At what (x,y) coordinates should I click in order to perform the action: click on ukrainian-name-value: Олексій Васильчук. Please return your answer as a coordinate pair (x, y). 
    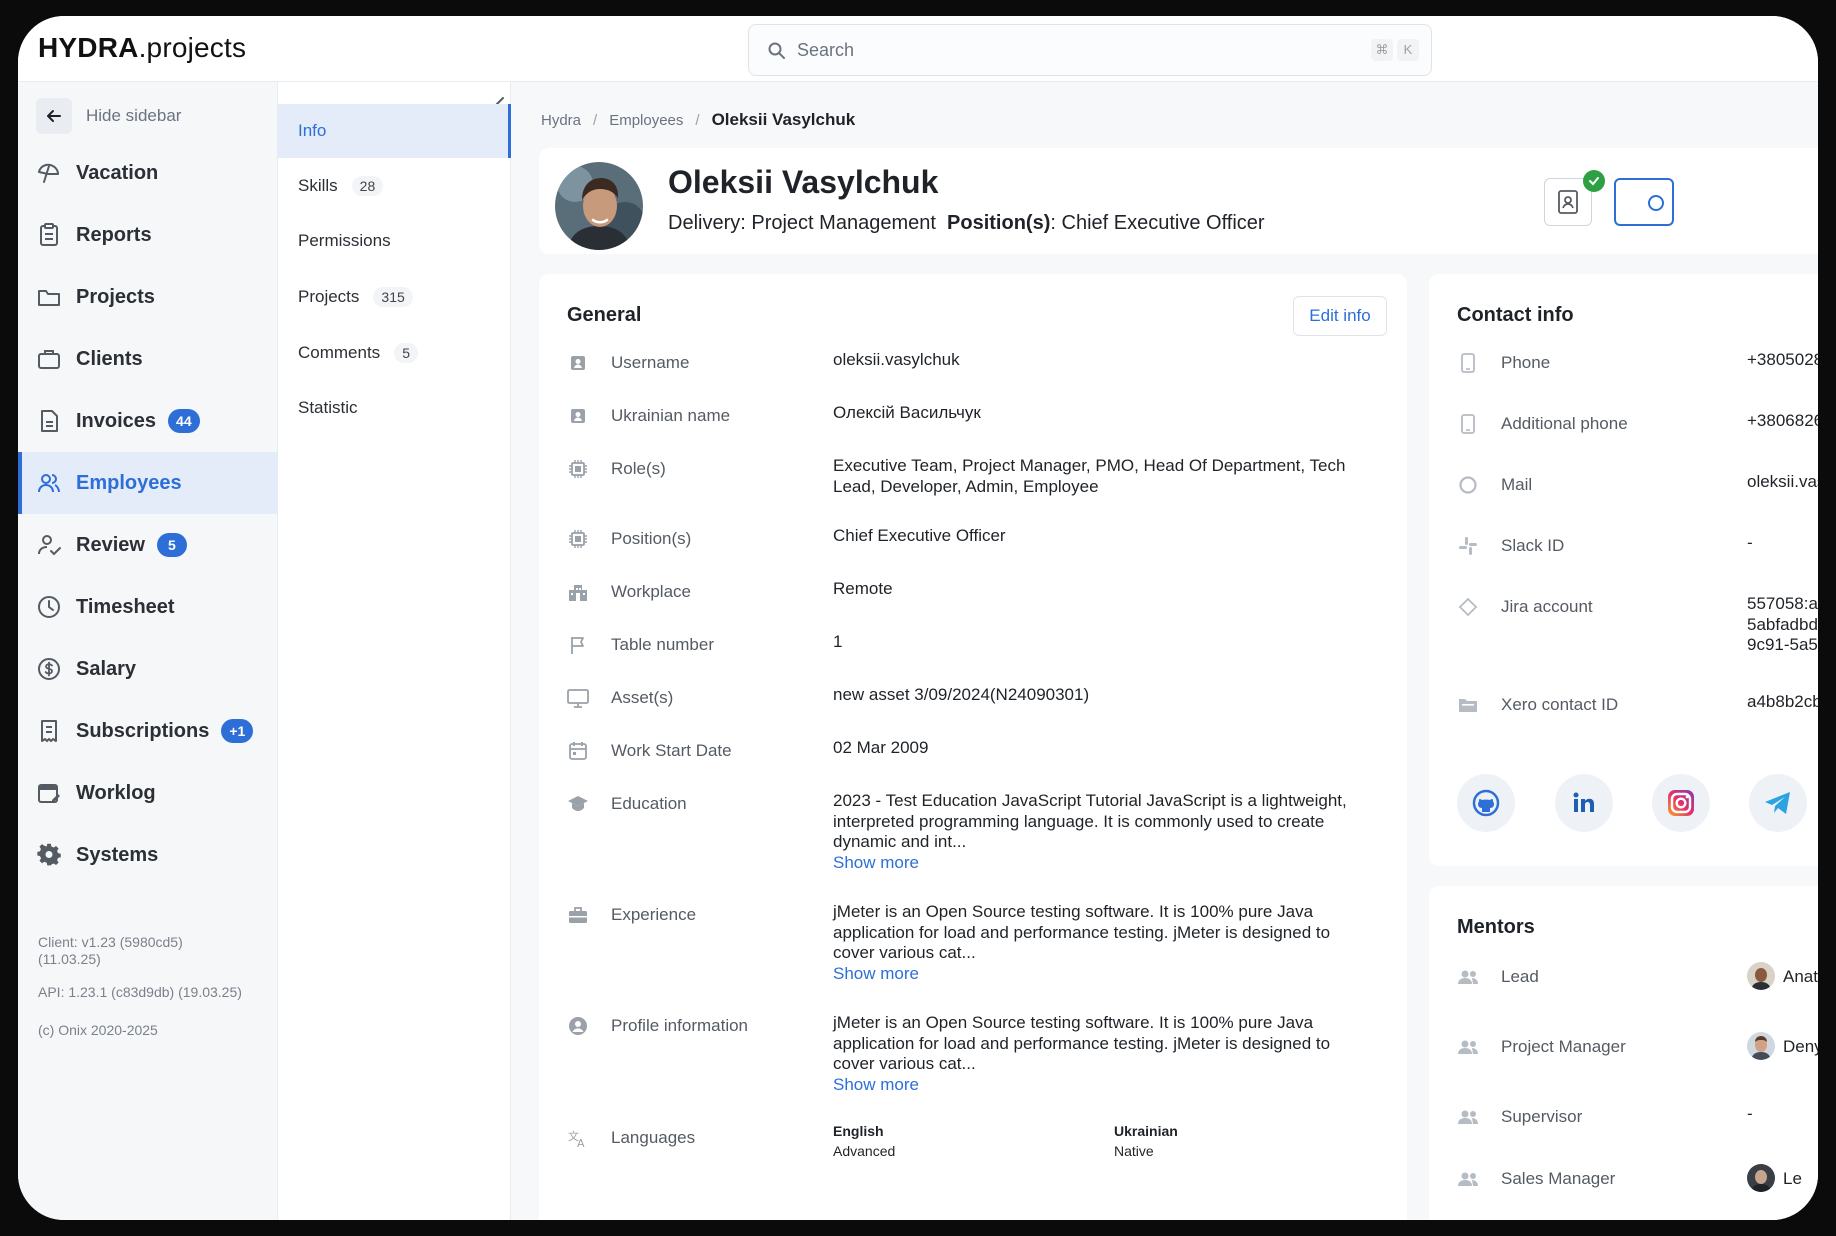
    Looking at the image, I should click on (907, 412).